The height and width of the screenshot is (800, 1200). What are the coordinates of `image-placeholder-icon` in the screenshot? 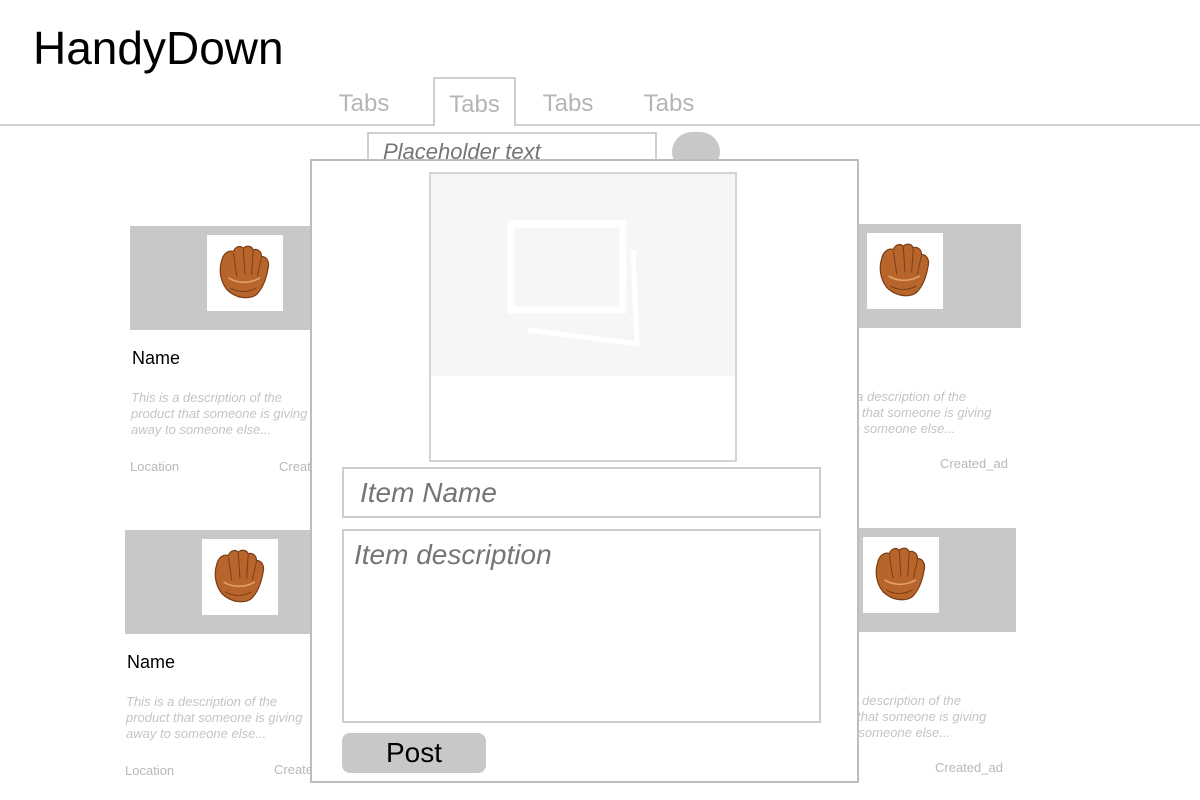 It's located at (573, 283).